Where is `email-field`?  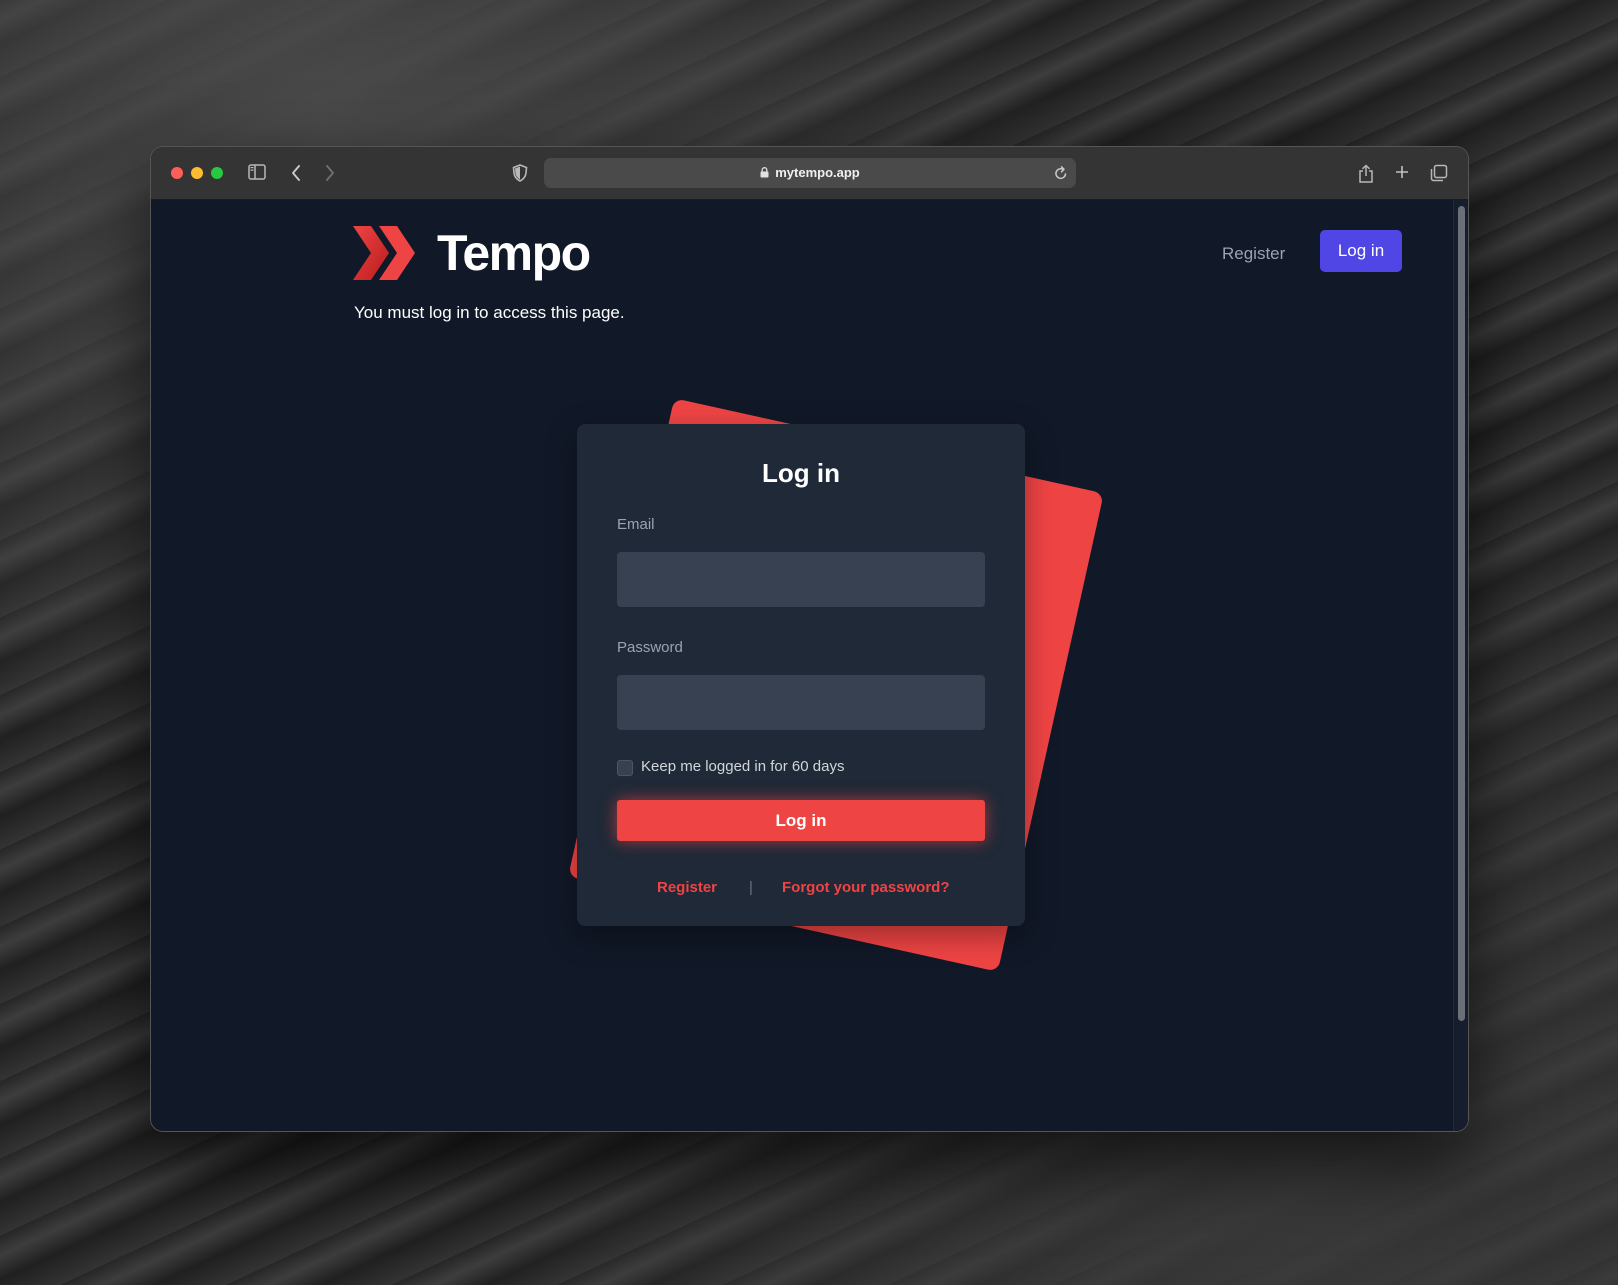 email-field is located at coordinates (801, 579).